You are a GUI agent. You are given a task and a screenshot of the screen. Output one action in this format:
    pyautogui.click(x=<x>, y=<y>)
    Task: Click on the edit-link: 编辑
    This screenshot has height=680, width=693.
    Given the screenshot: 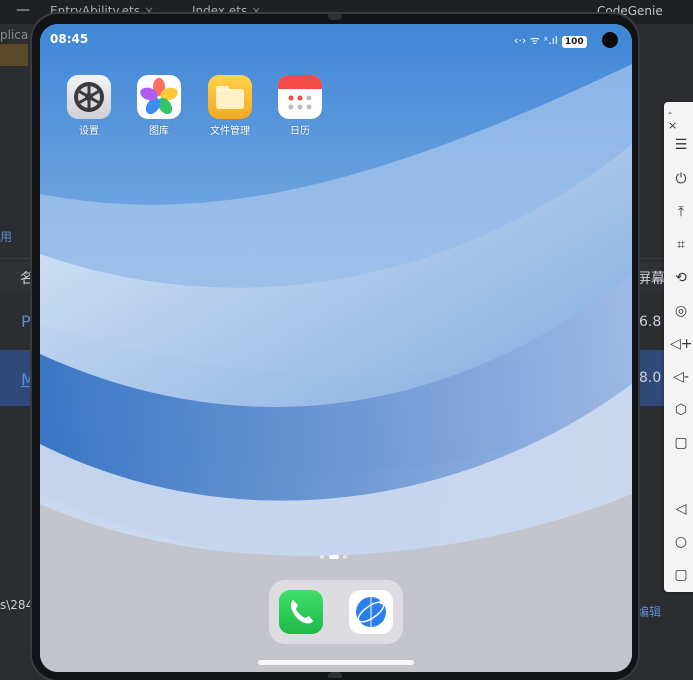 What is the action you would take?
    pyautogui.click(x=649, y=611)
    